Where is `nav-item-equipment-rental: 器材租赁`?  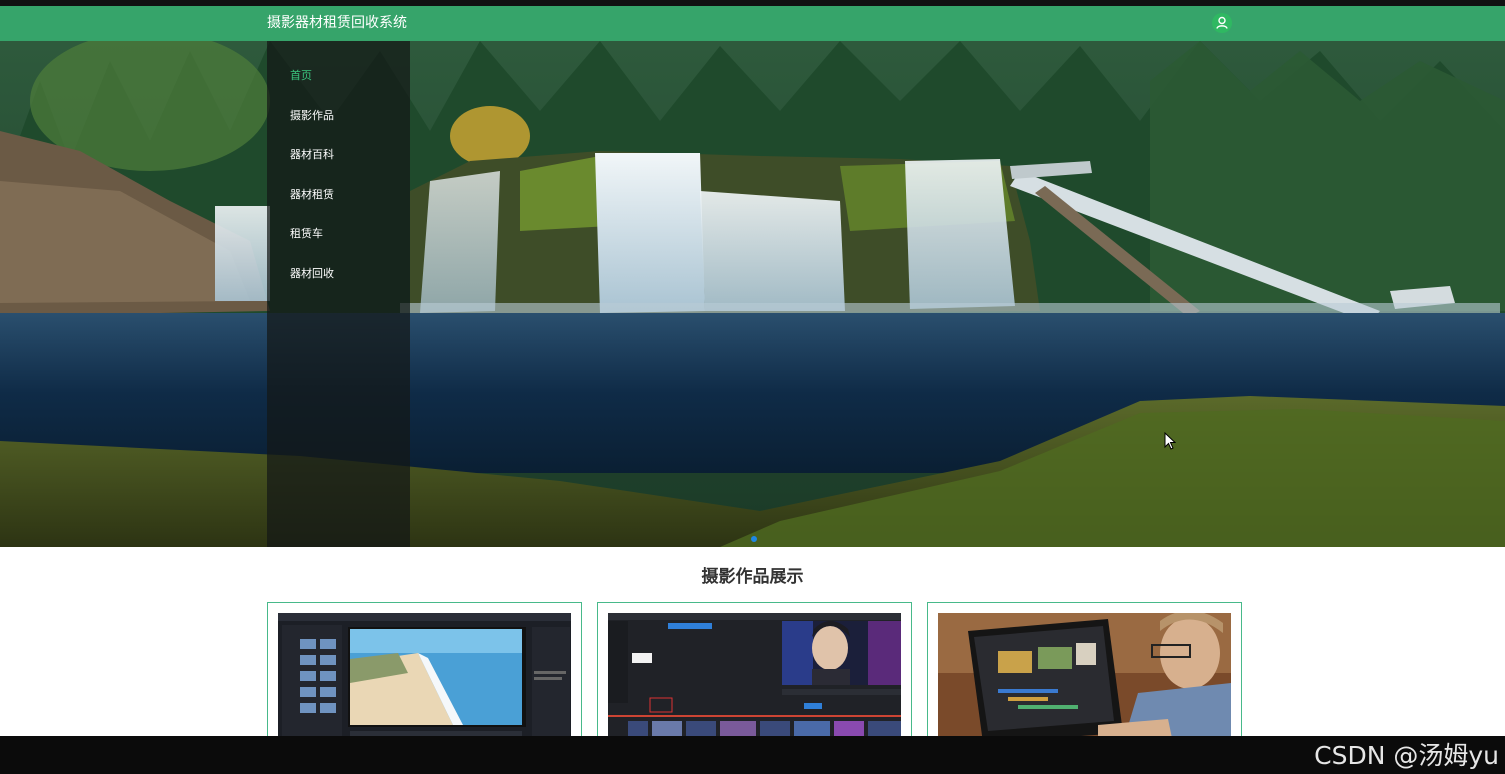
nav-item-equipment-rental: 器材租赁 is located at coordinates (312, 195).